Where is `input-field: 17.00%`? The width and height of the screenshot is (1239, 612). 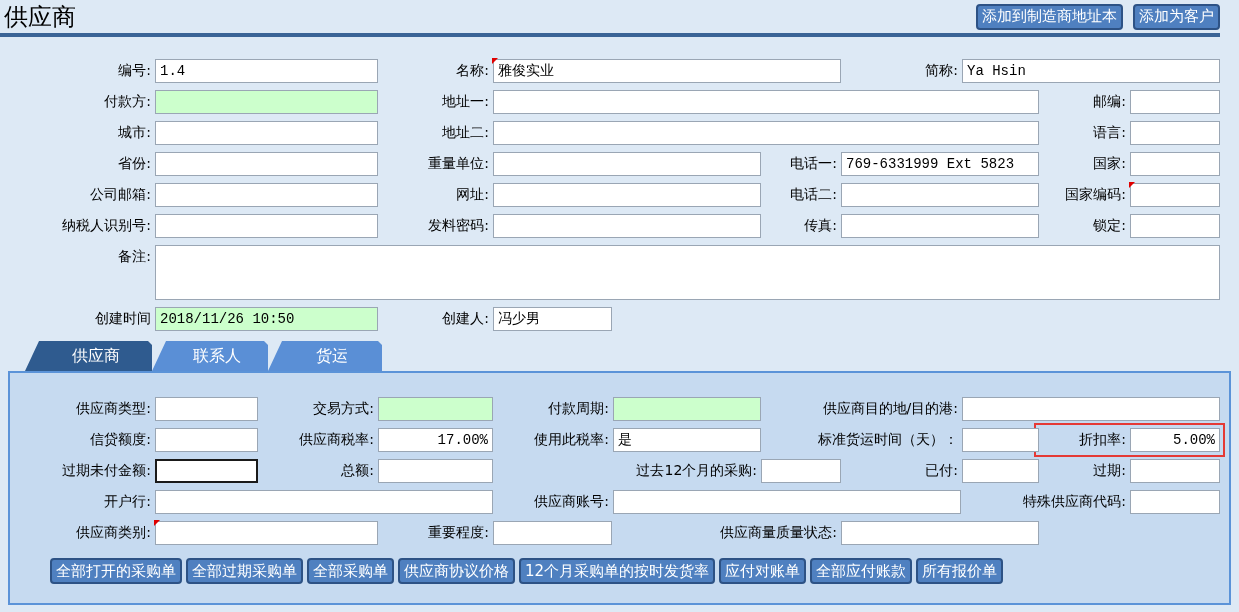 input-field: 17.00% is located at coordinates (435, 440).